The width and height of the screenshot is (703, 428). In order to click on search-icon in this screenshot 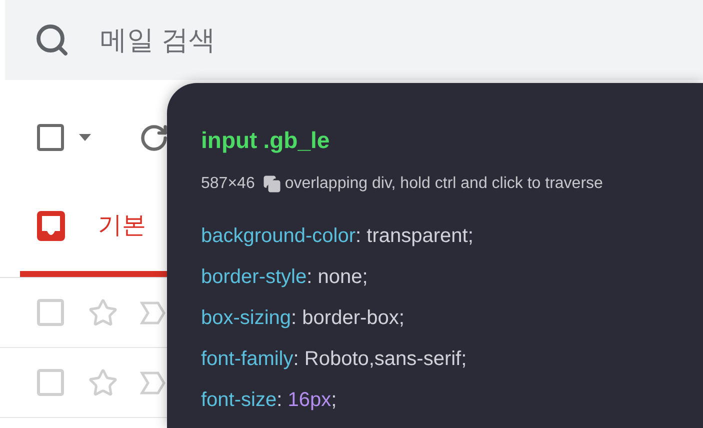, I will do `click(52, 40)`.